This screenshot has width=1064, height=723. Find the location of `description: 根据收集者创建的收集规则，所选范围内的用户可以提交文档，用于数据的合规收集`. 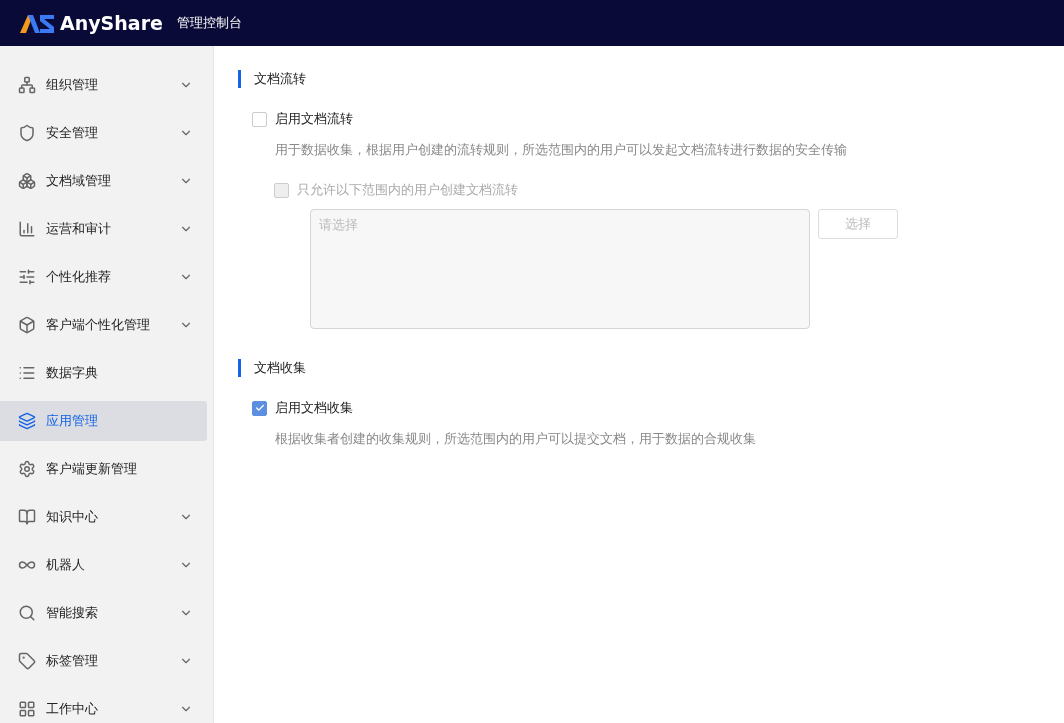

description: 根据收集者创建的收集规则，所选范围内的用户可以提交文档，用于数据的合规收集 is located at coordinates (516, 439).